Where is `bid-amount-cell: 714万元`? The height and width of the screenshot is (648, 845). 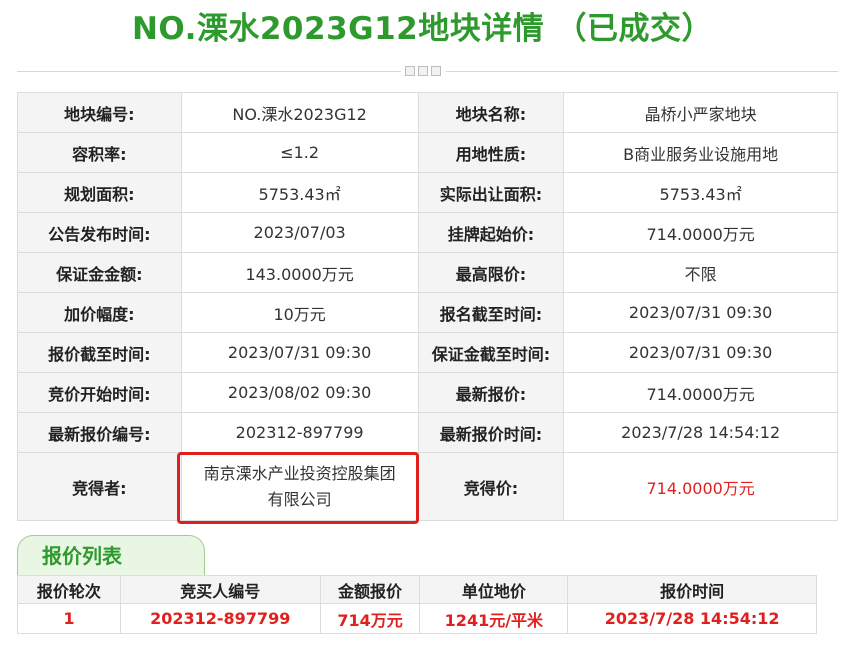
bid-amount-cell: 714万元 is located at coordinates (370, 618).